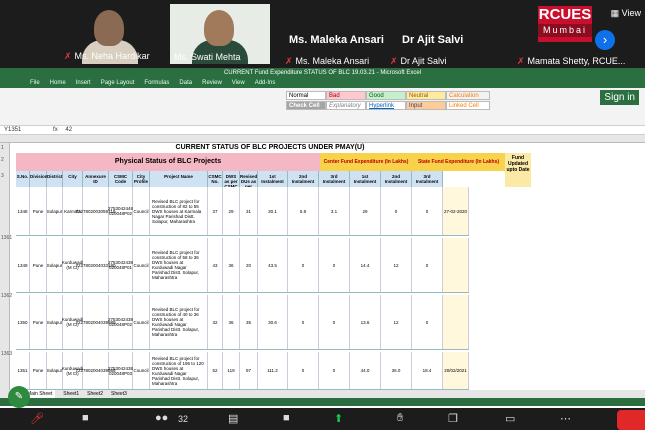 Image resolution: width=645 pixels, height=430 pixels. What do you see at coordinates (120, 265) in the screenshot?
I see `table-cell-csmc: 2753042438 020048P01` at bounding box center [120, 265].